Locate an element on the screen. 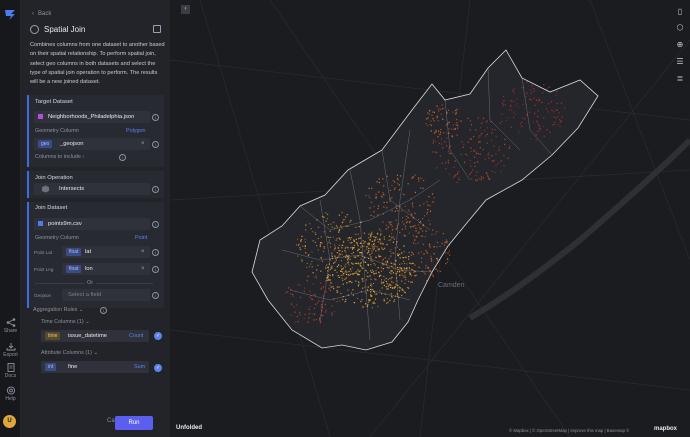 This screenshot has height=437, width=690. geo-column-select: geo _geojson × is located at coordinates (92, 144).